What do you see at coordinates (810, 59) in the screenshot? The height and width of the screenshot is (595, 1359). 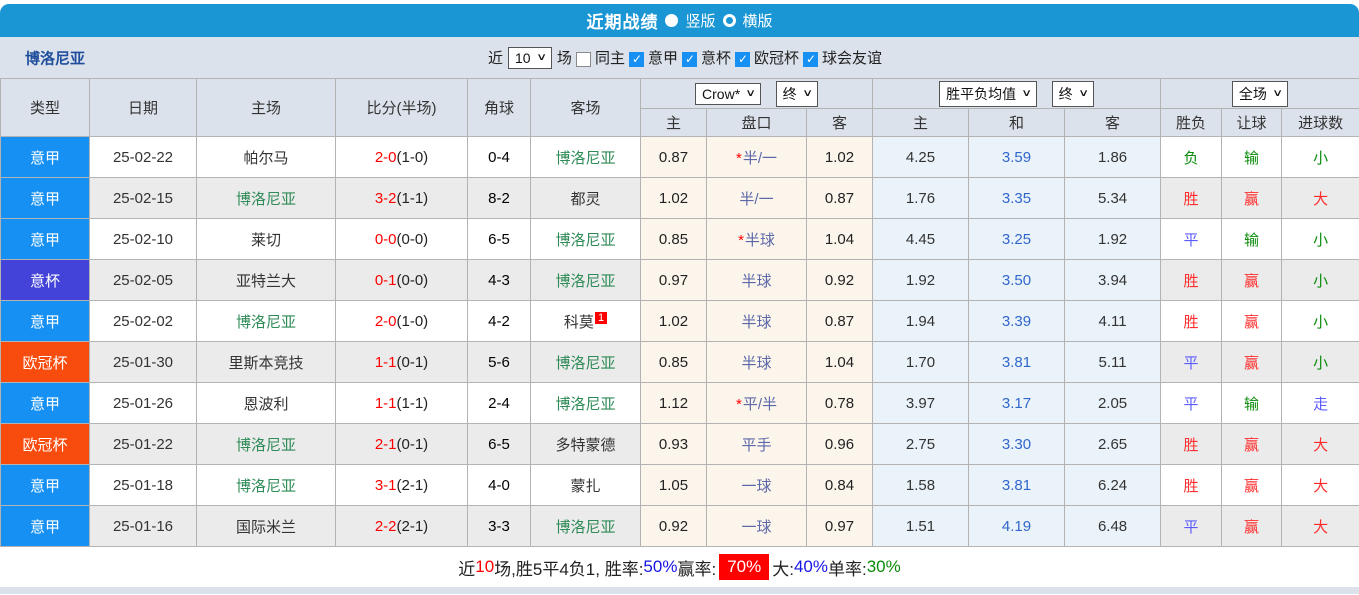 I see `checkbox-league-friendly` at bounding box center [810, 59].